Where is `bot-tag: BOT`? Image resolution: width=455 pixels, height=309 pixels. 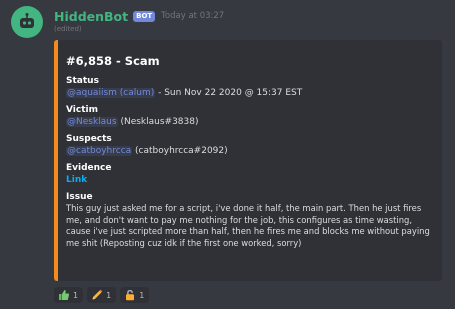
bot-tag: BOT is located at coordinates (144, 16).